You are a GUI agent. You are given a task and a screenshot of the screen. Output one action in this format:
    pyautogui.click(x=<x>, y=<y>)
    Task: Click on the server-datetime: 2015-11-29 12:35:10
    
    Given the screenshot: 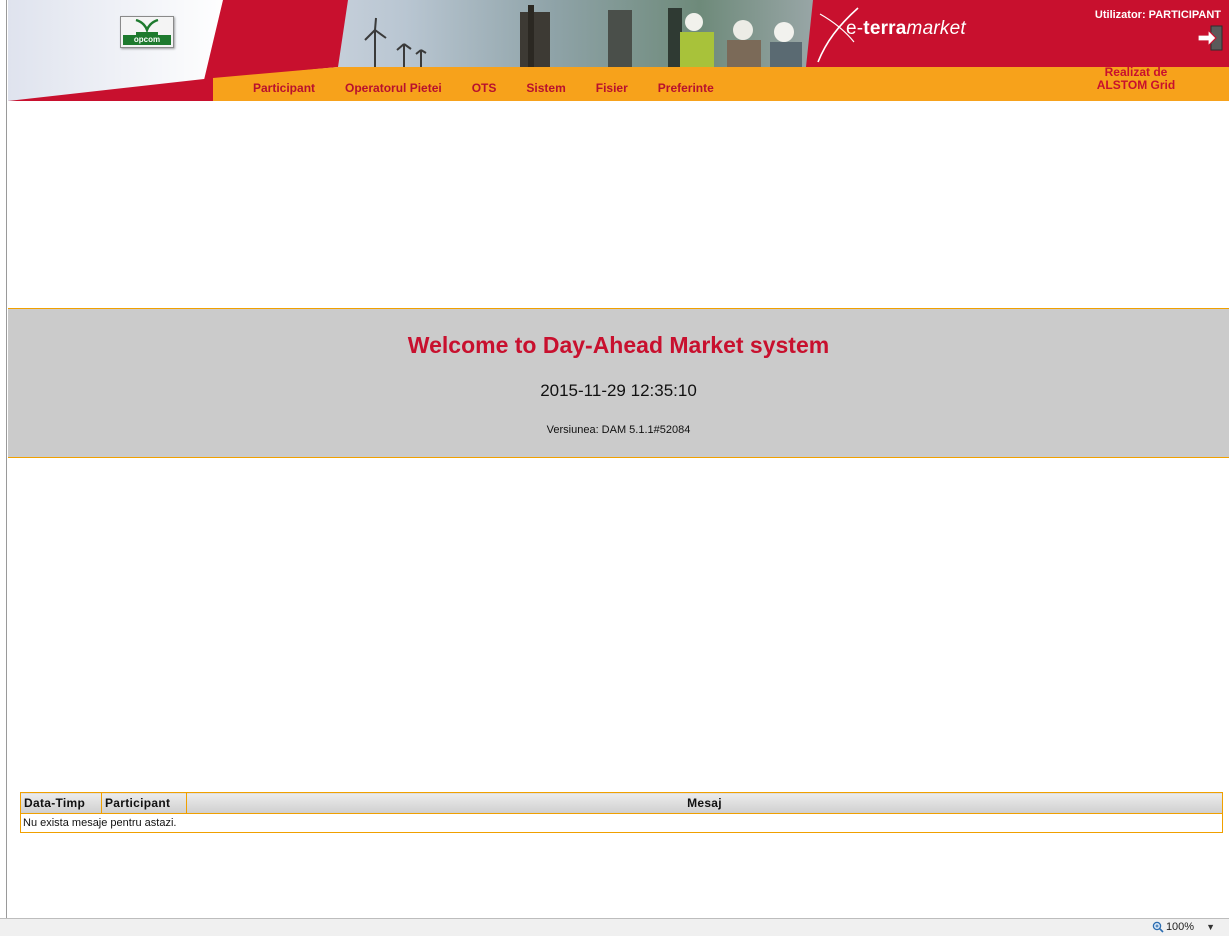 What is the action you would take?
    pyautogui.click(x=618, y=390)
    